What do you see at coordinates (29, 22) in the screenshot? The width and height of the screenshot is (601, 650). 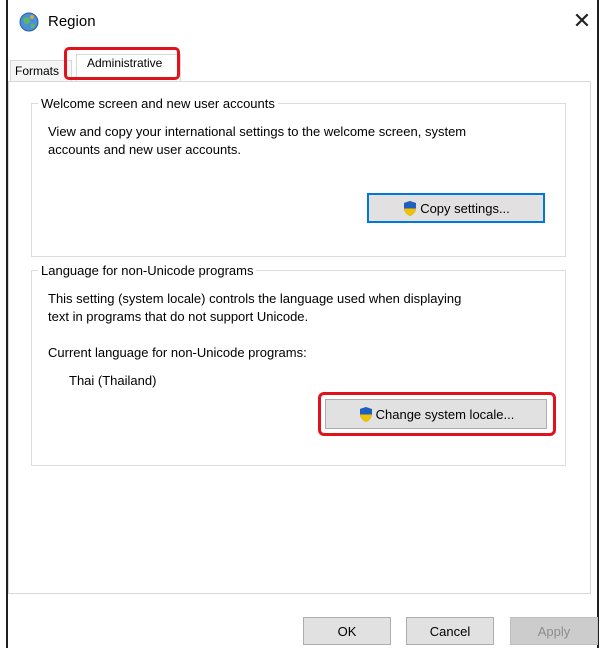 I see `globe-icon` at bounding box center [29, 22].